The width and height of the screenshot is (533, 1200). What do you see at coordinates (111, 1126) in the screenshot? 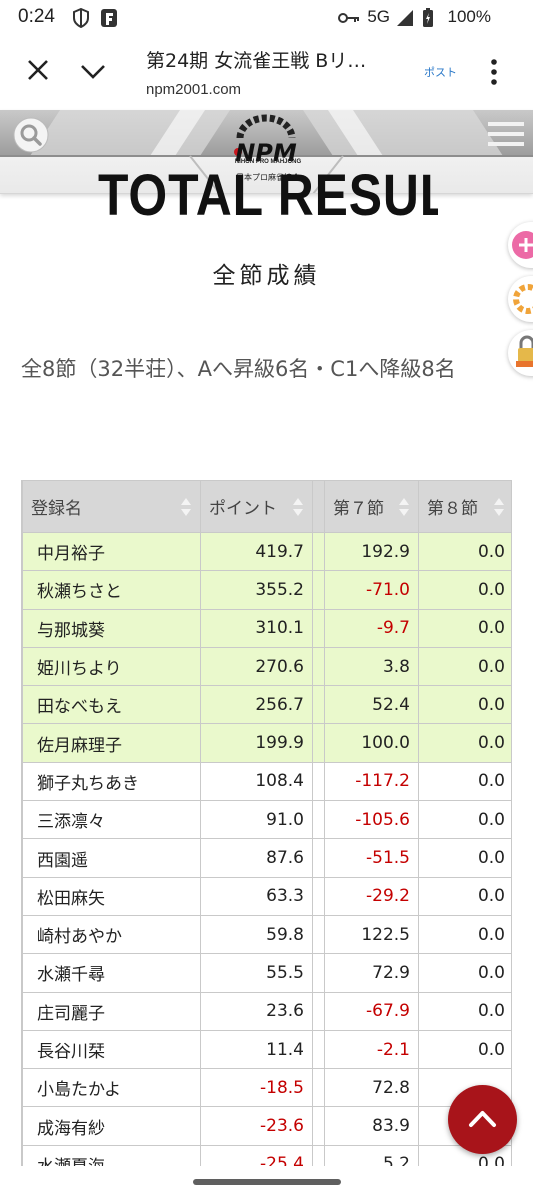
I see `cell-name: 成海有紗` at bounding box center [111, 1126].